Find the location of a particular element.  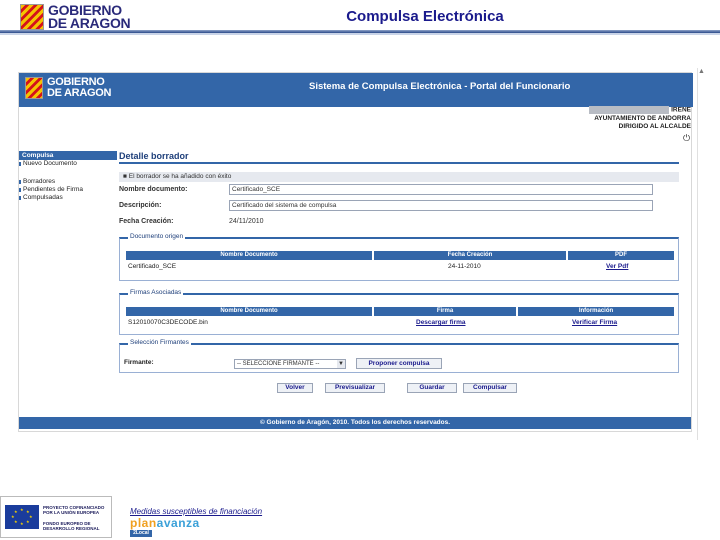

original-document-title: Documento origen is located at coordinates (157, 236).